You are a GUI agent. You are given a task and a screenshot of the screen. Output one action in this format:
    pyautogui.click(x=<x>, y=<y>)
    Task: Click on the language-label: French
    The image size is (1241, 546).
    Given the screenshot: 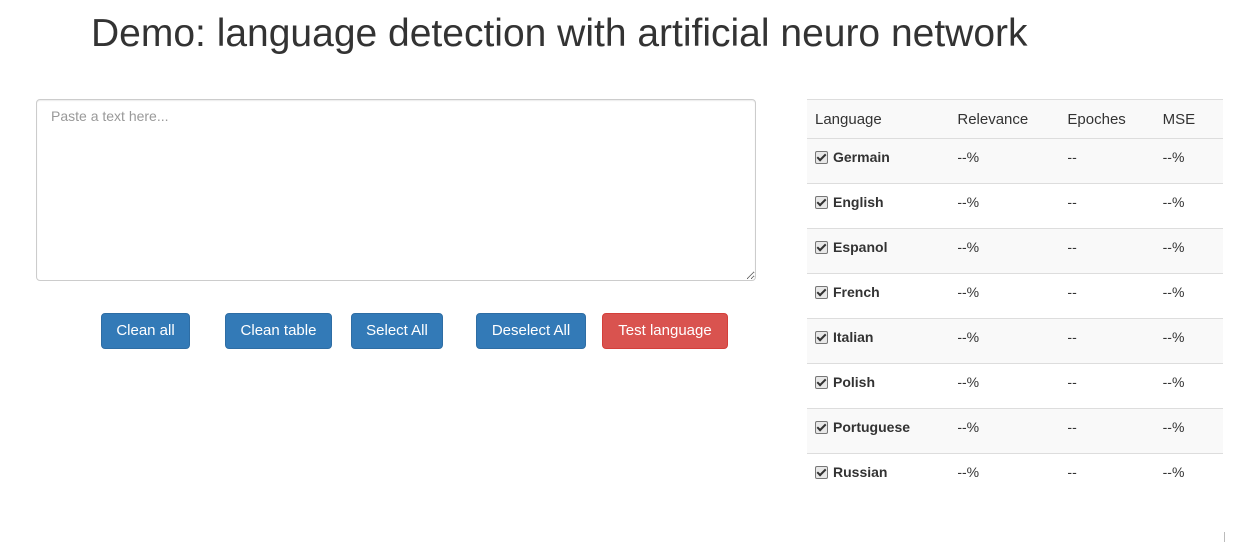 What is the action you would take?
    pyautogui.click(x=856, y=292)
    